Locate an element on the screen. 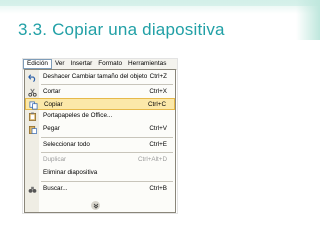 The width and height of the screenshot is (320, 240). menu-item-paste: Pegar Ctrl+V is located at coordinates (100, 129).